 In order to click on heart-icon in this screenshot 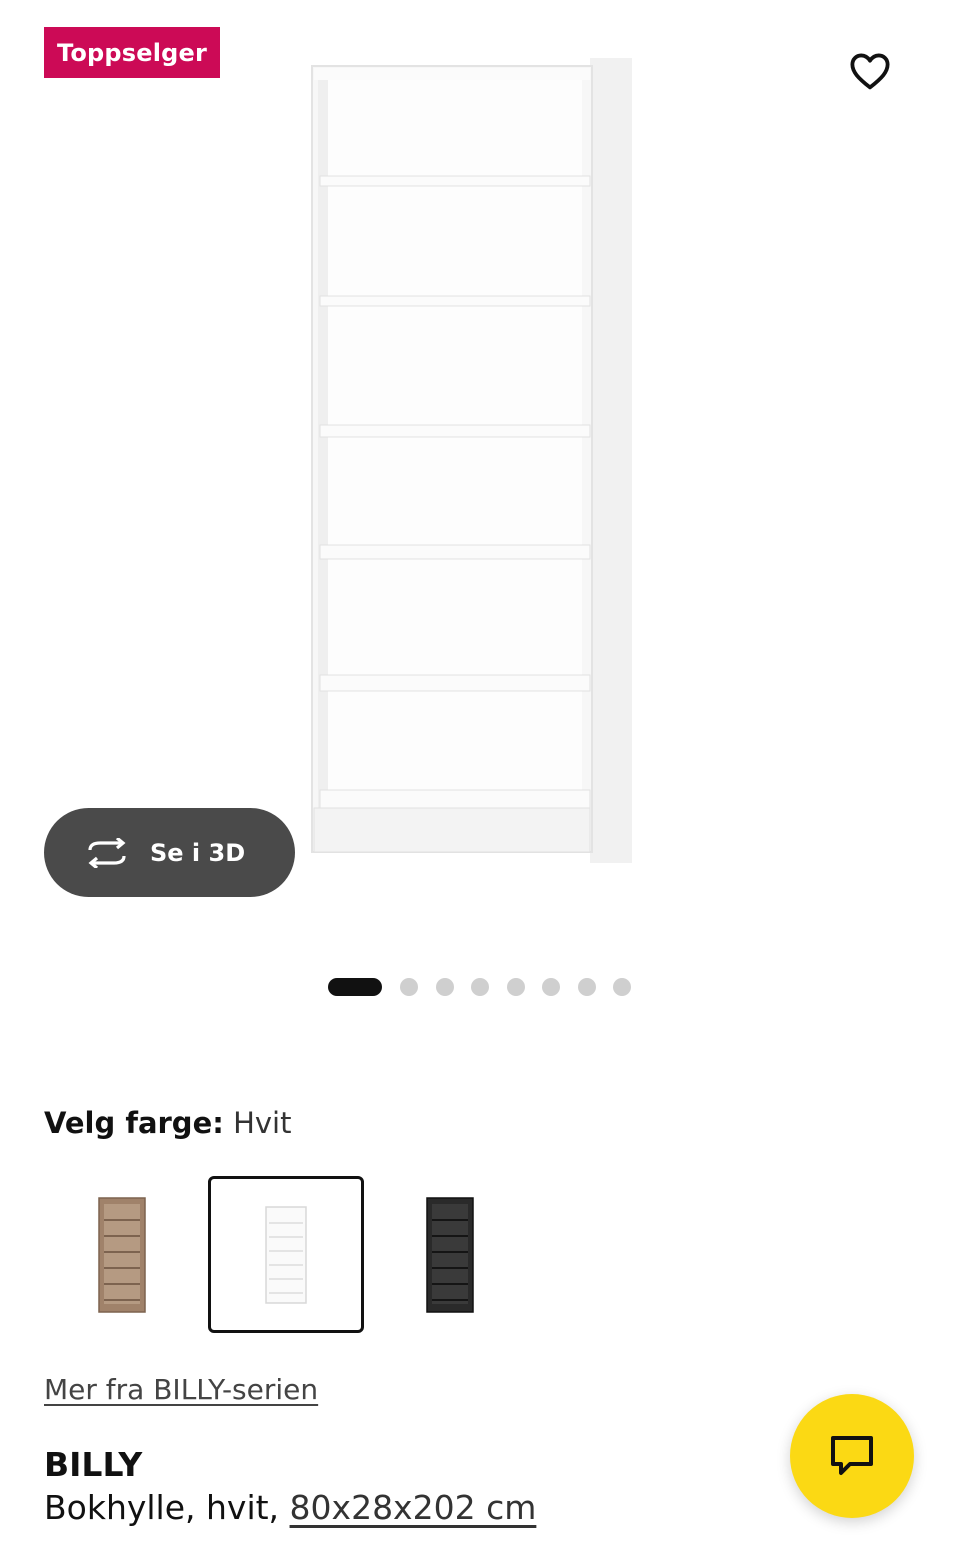, I will do `click(870, 71)`.